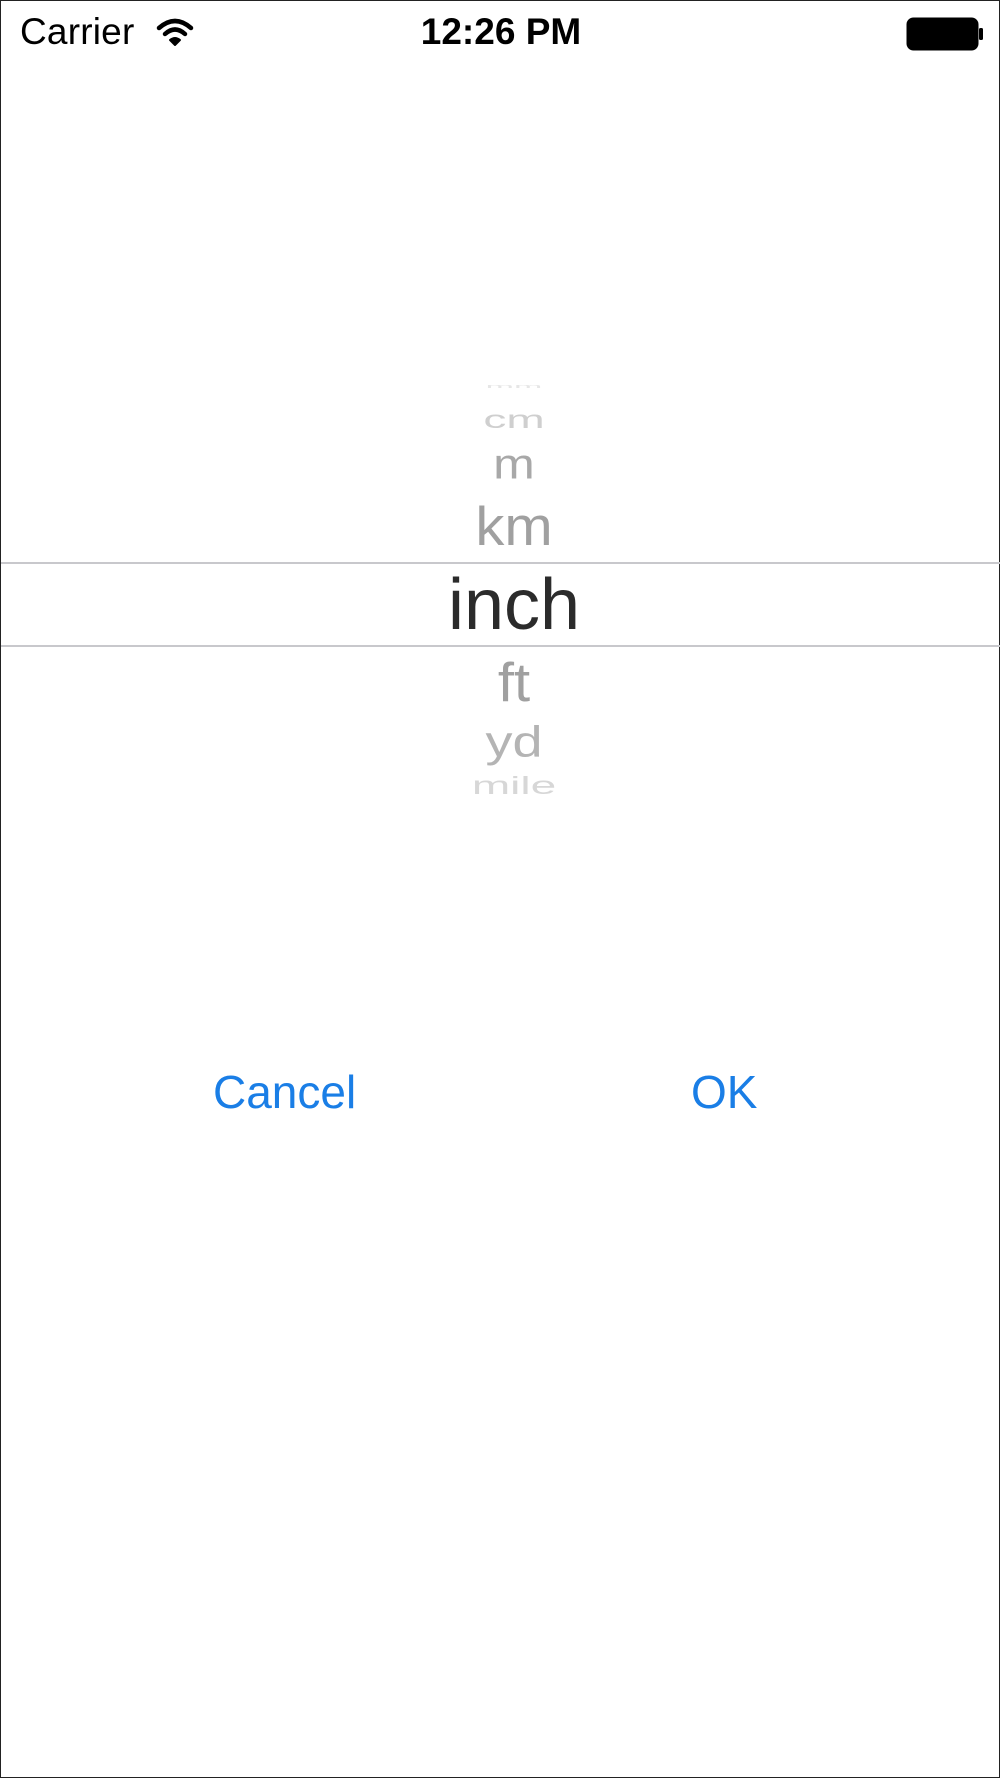 The image size is (1000, 1778). I want to click on picker-option-mile: mile, so click(500, 784).